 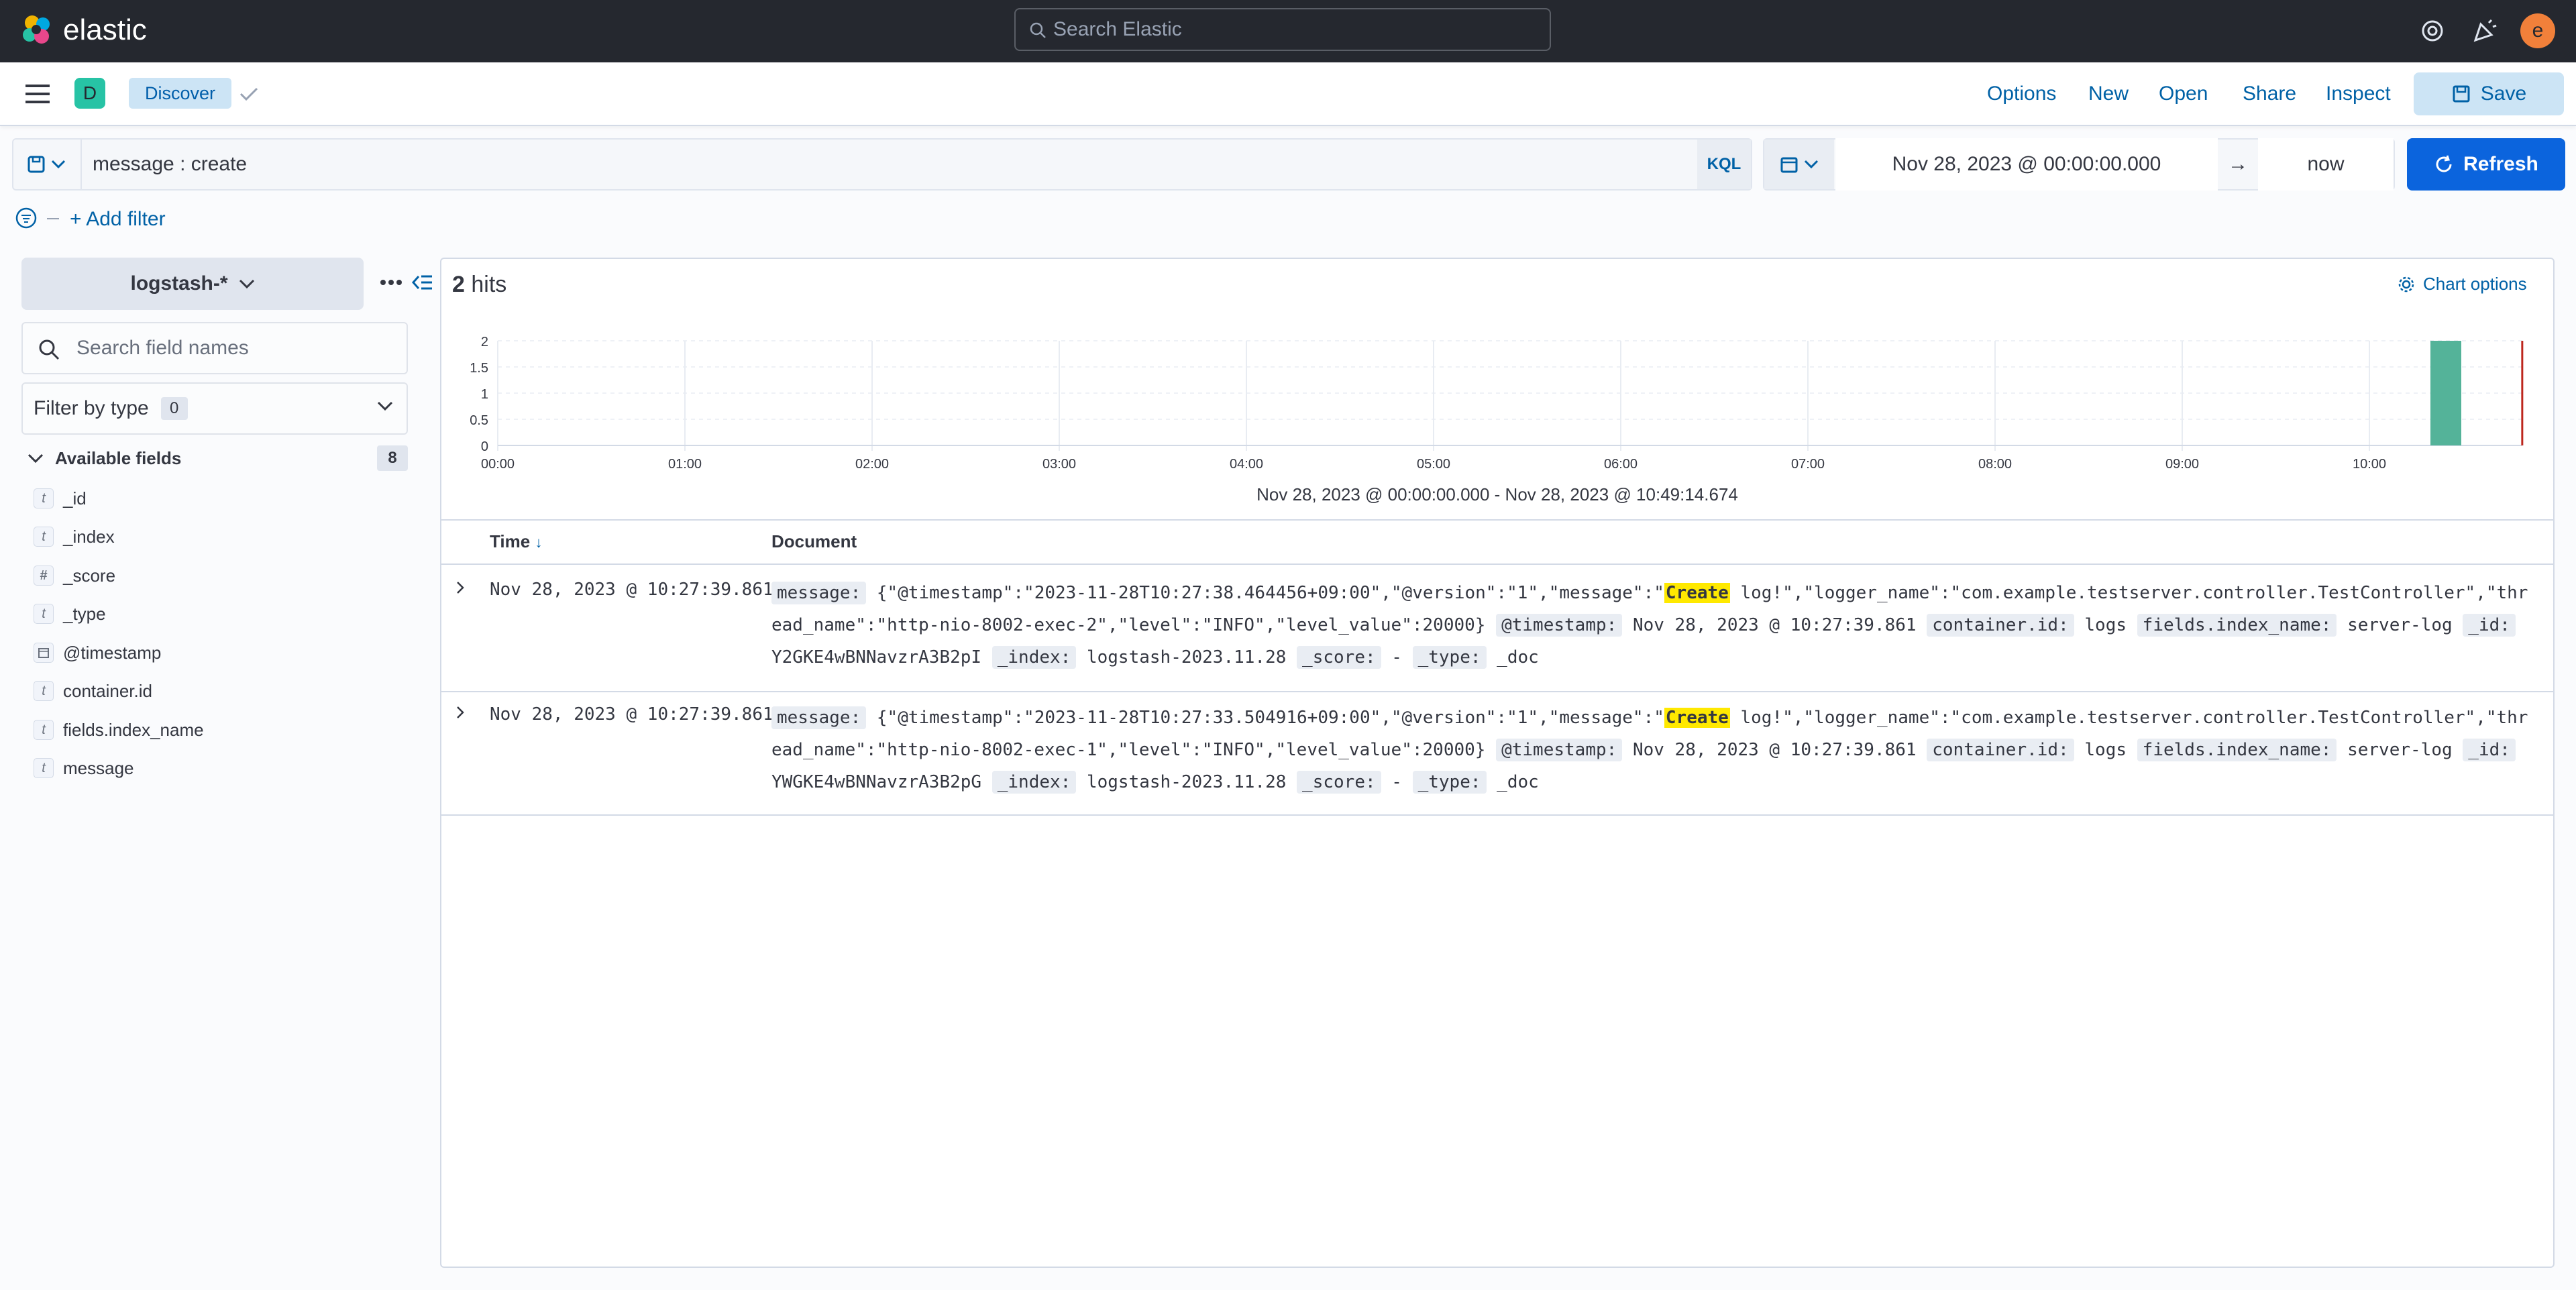 What do you see at coordinates (133, 730) in the screenshot?
I see `field-name: fields.index_name` at bounding box center [133, 730].